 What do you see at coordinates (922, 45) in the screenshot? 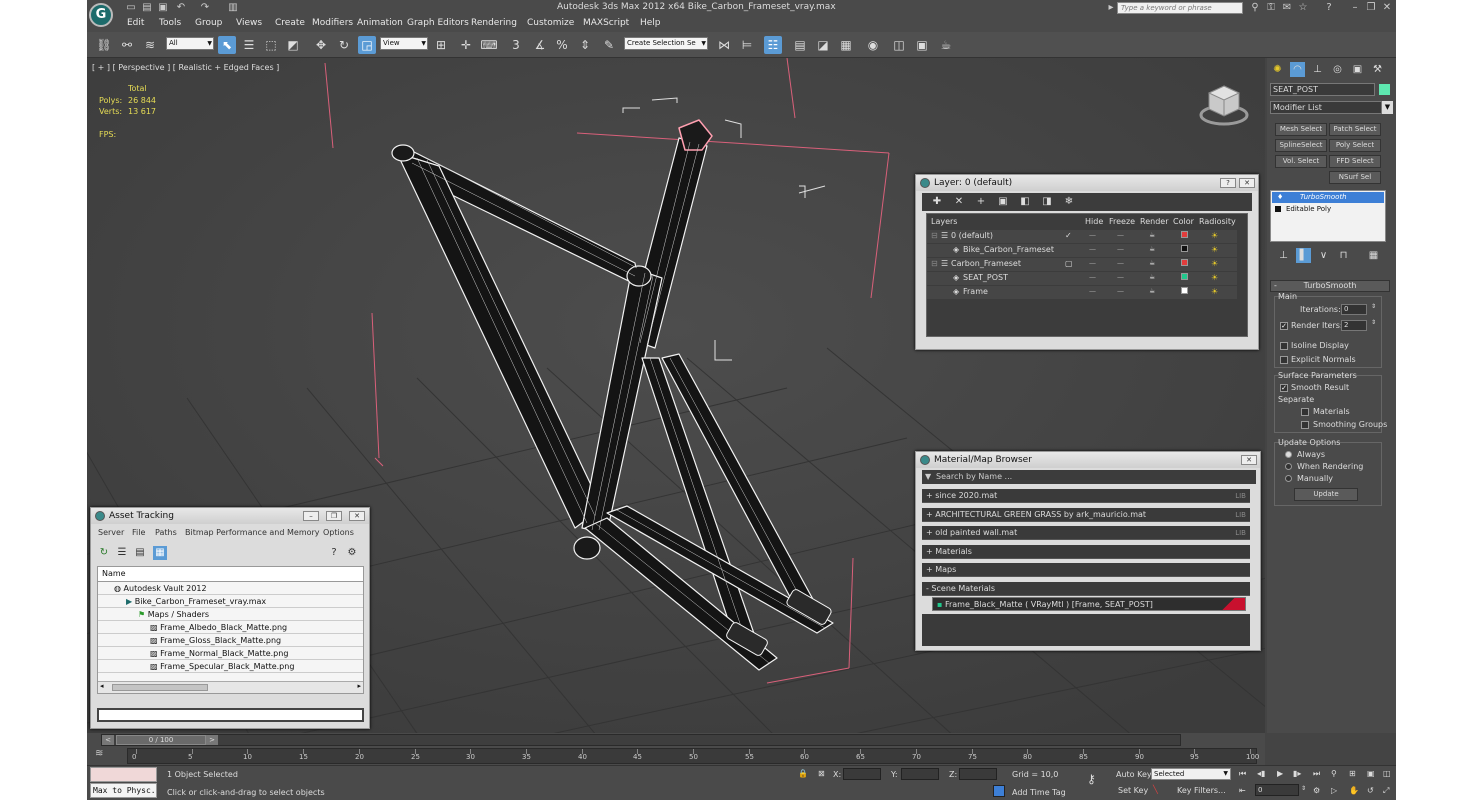
I see `rendered-frame-window-icon: ▣` at bounding box center [922, 45].